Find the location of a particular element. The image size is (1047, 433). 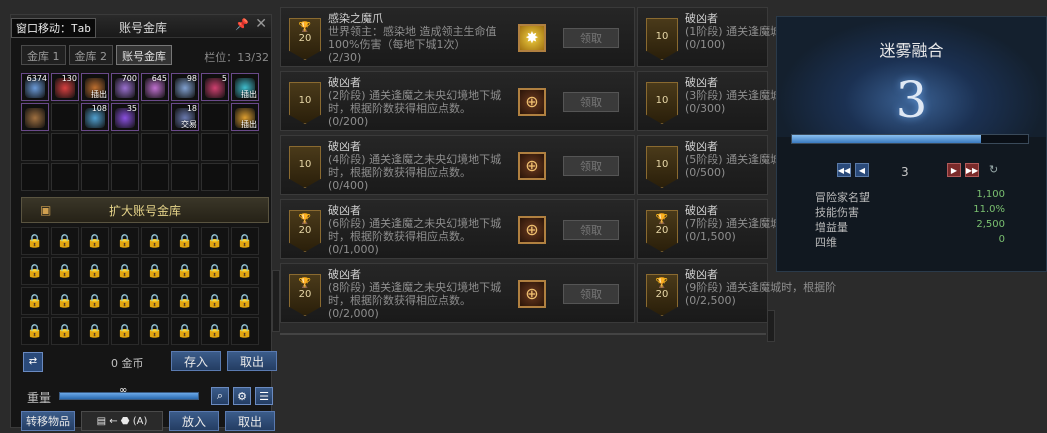

auto-transfer-button: ▤ ← ⬣ (A) is located at coordinates (122, 421).